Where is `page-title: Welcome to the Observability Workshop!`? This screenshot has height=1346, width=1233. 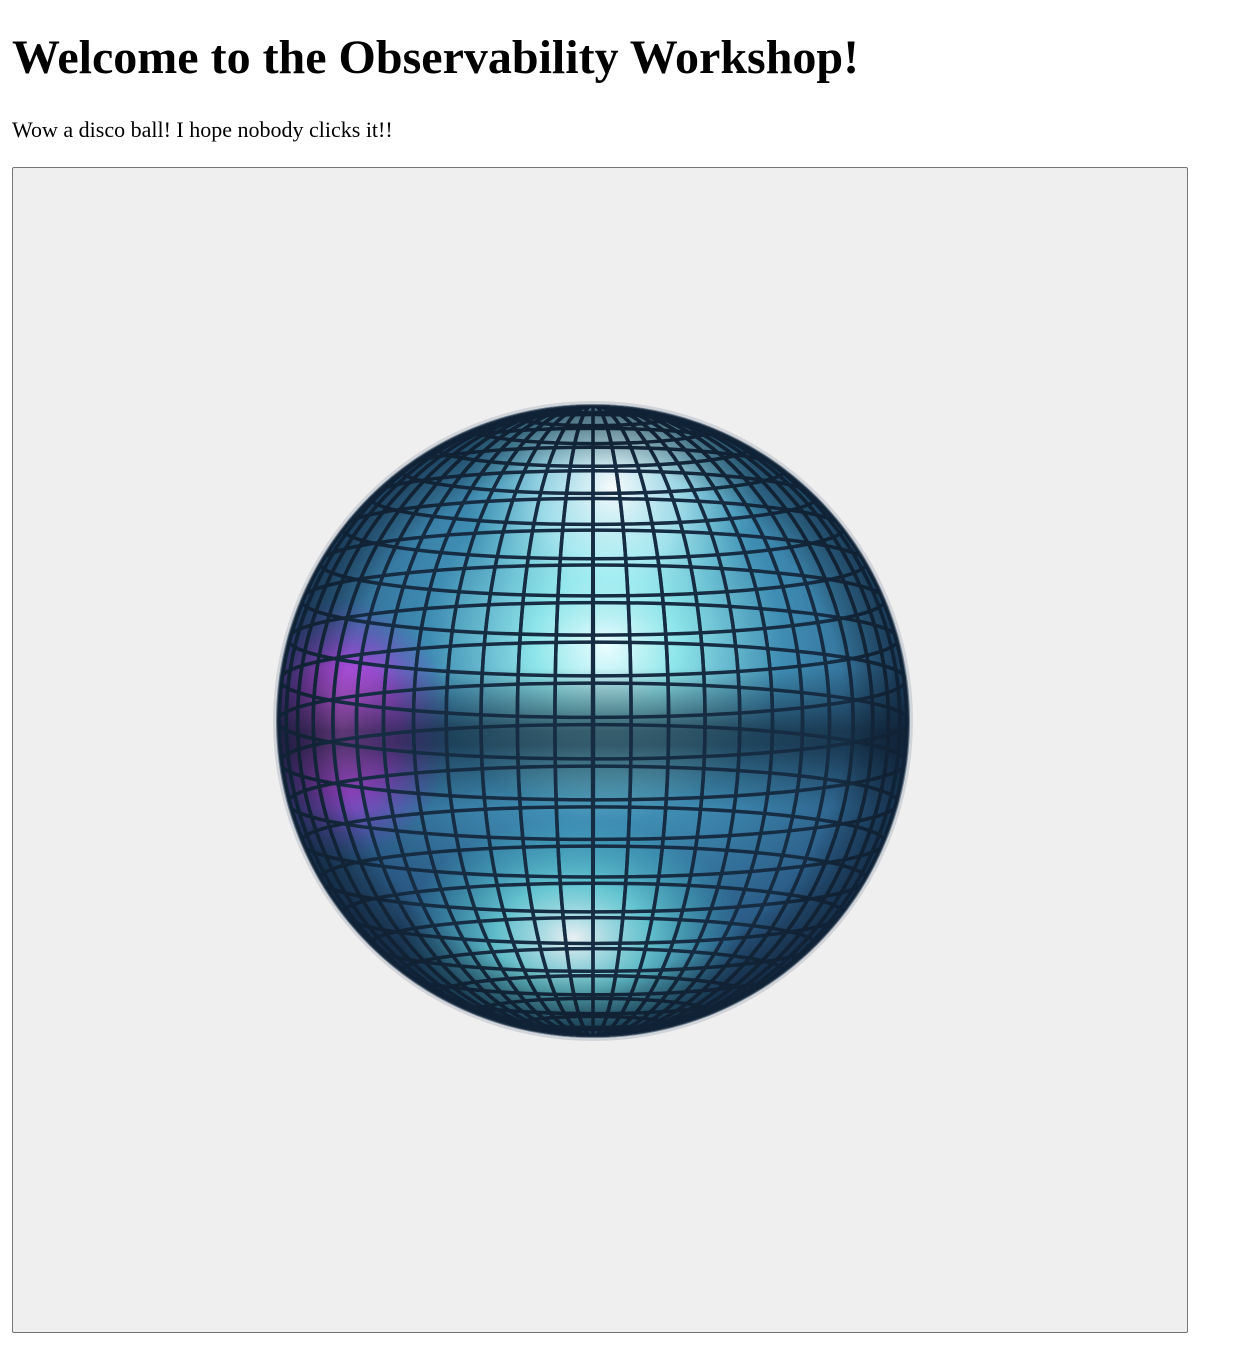
page-title: Welcome to the Observability Workshop! is located at coordinates (436, 57).